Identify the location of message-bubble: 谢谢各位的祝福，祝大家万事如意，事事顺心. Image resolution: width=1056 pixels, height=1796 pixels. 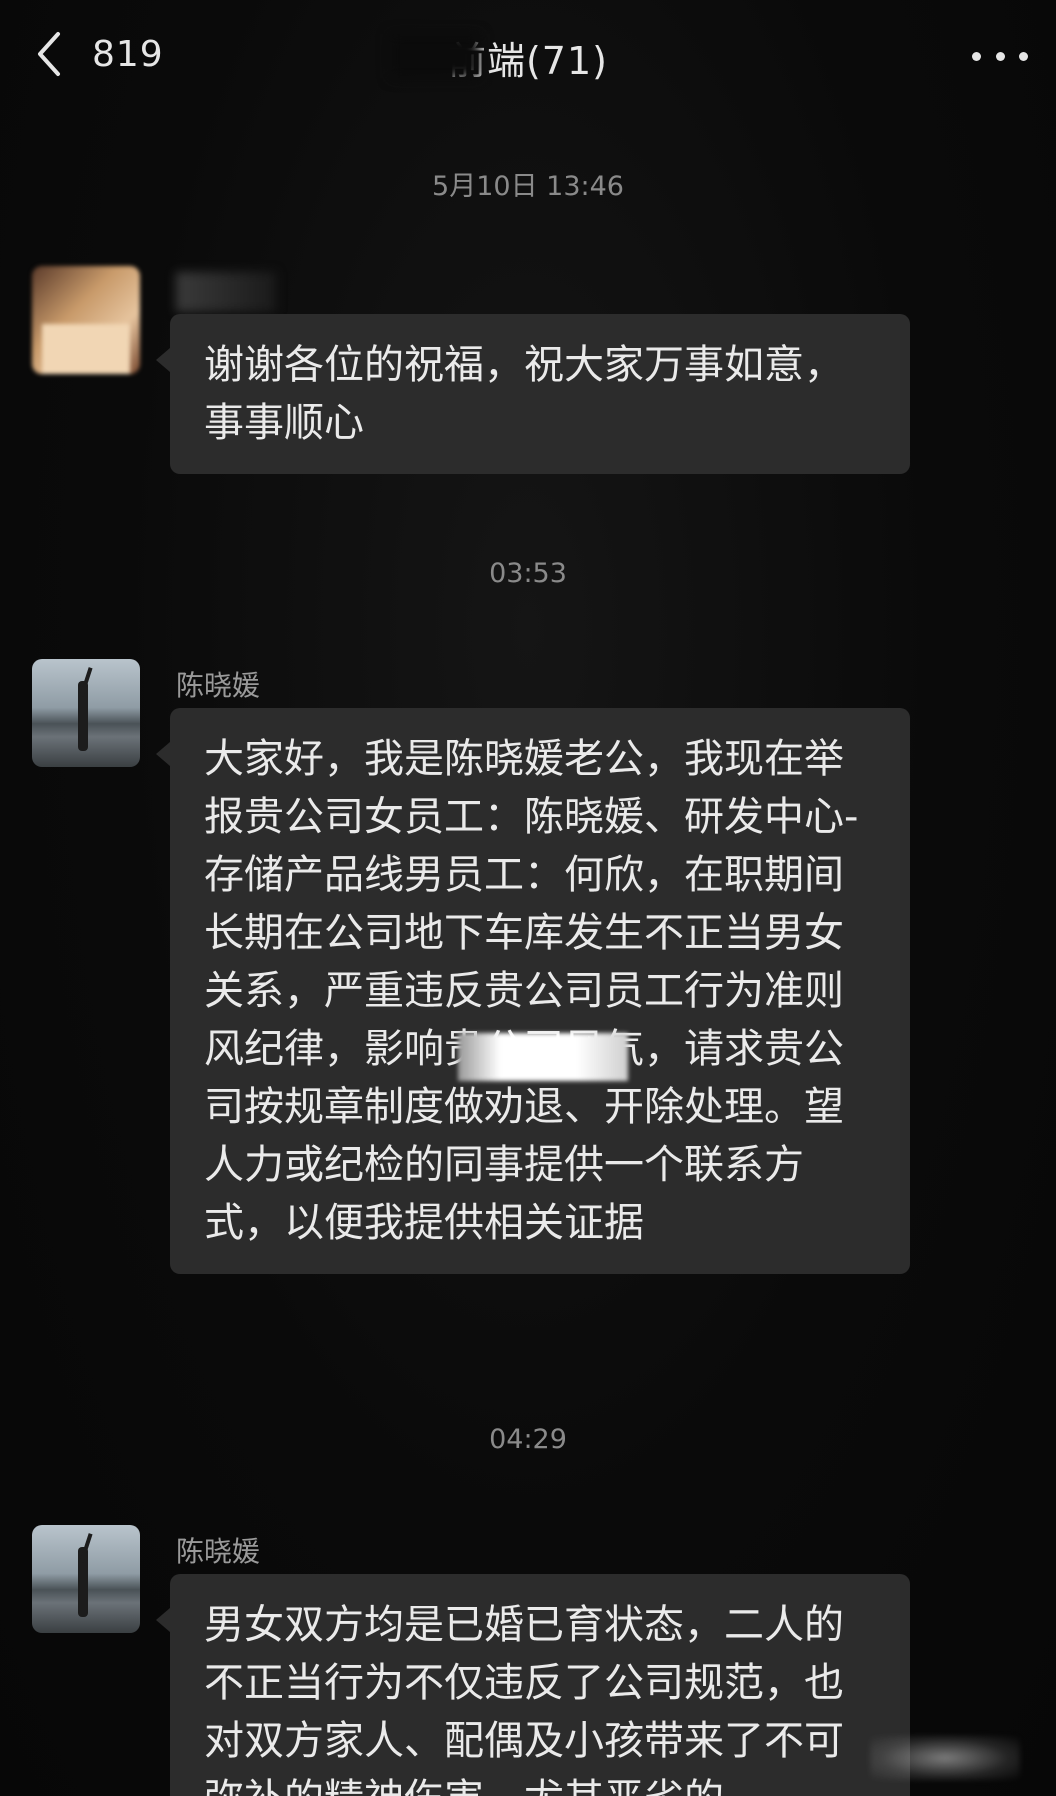
(533, 394).